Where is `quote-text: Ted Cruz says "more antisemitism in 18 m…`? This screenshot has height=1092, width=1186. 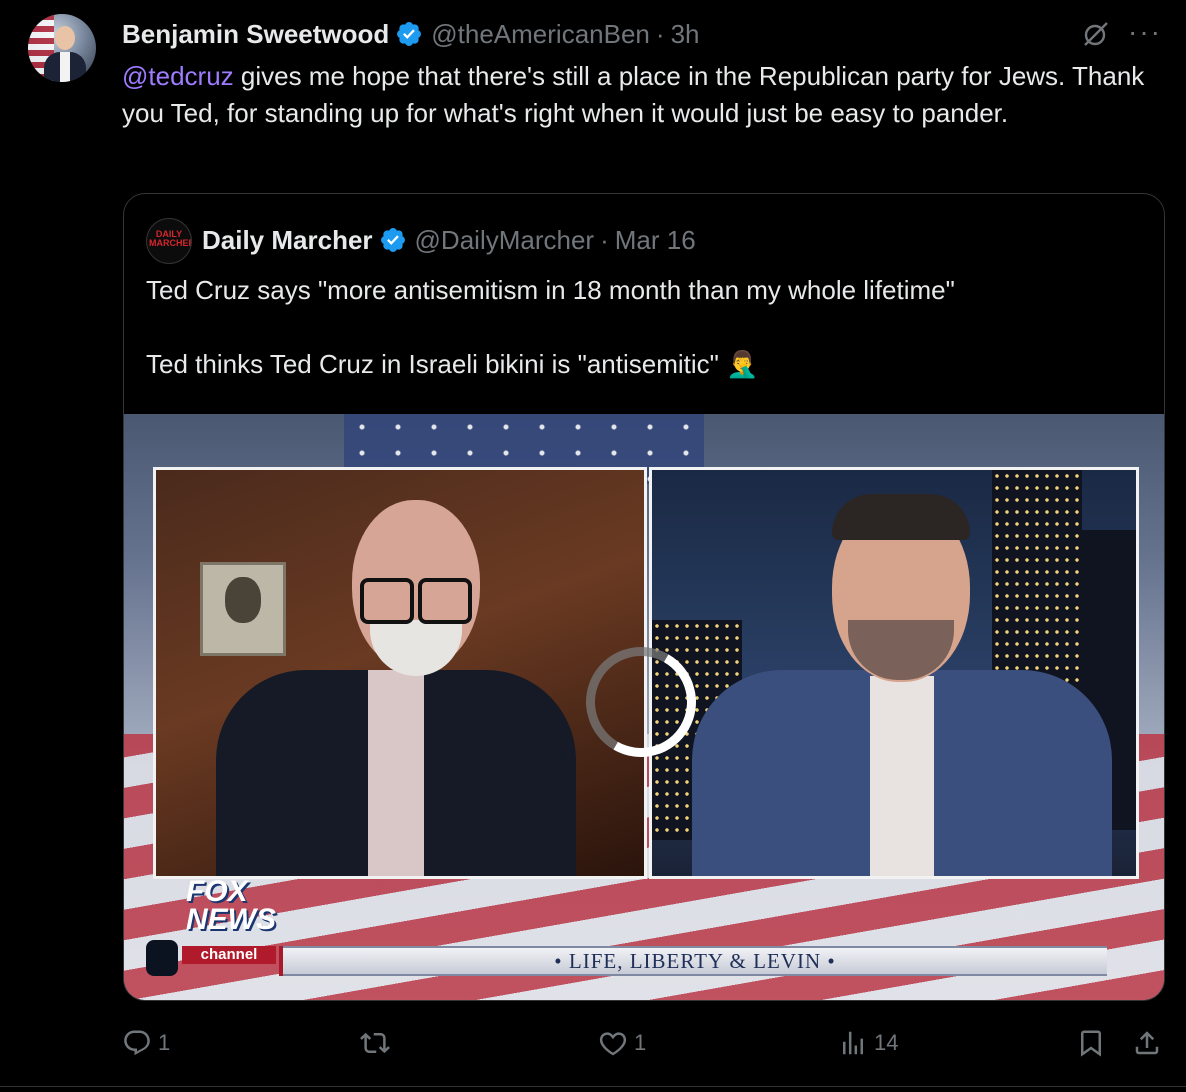 quote-text: Ted Cruz says "more antisemitism in 18 m… is located at coordinates (646, 327).